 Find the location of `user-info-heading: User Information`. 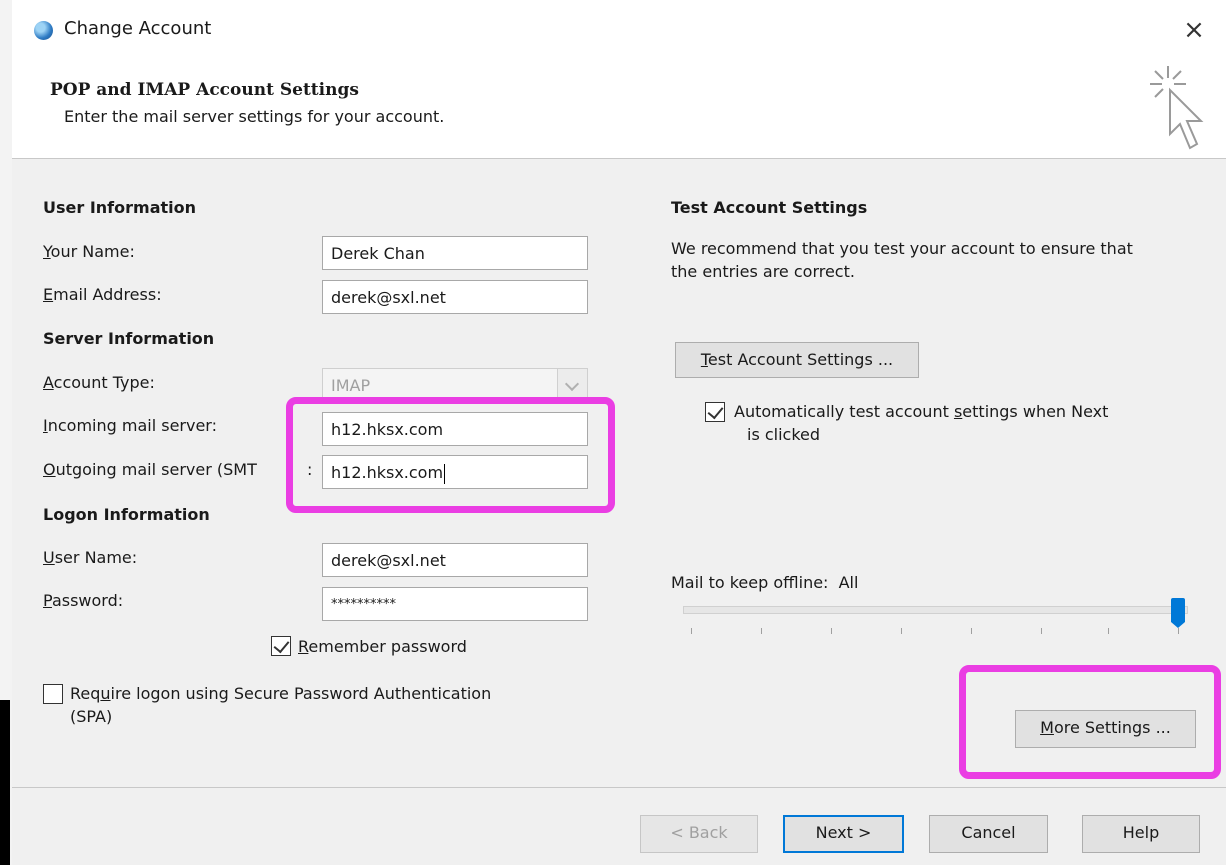

user-info-heading: User Information is located at coordinates (119, 207).